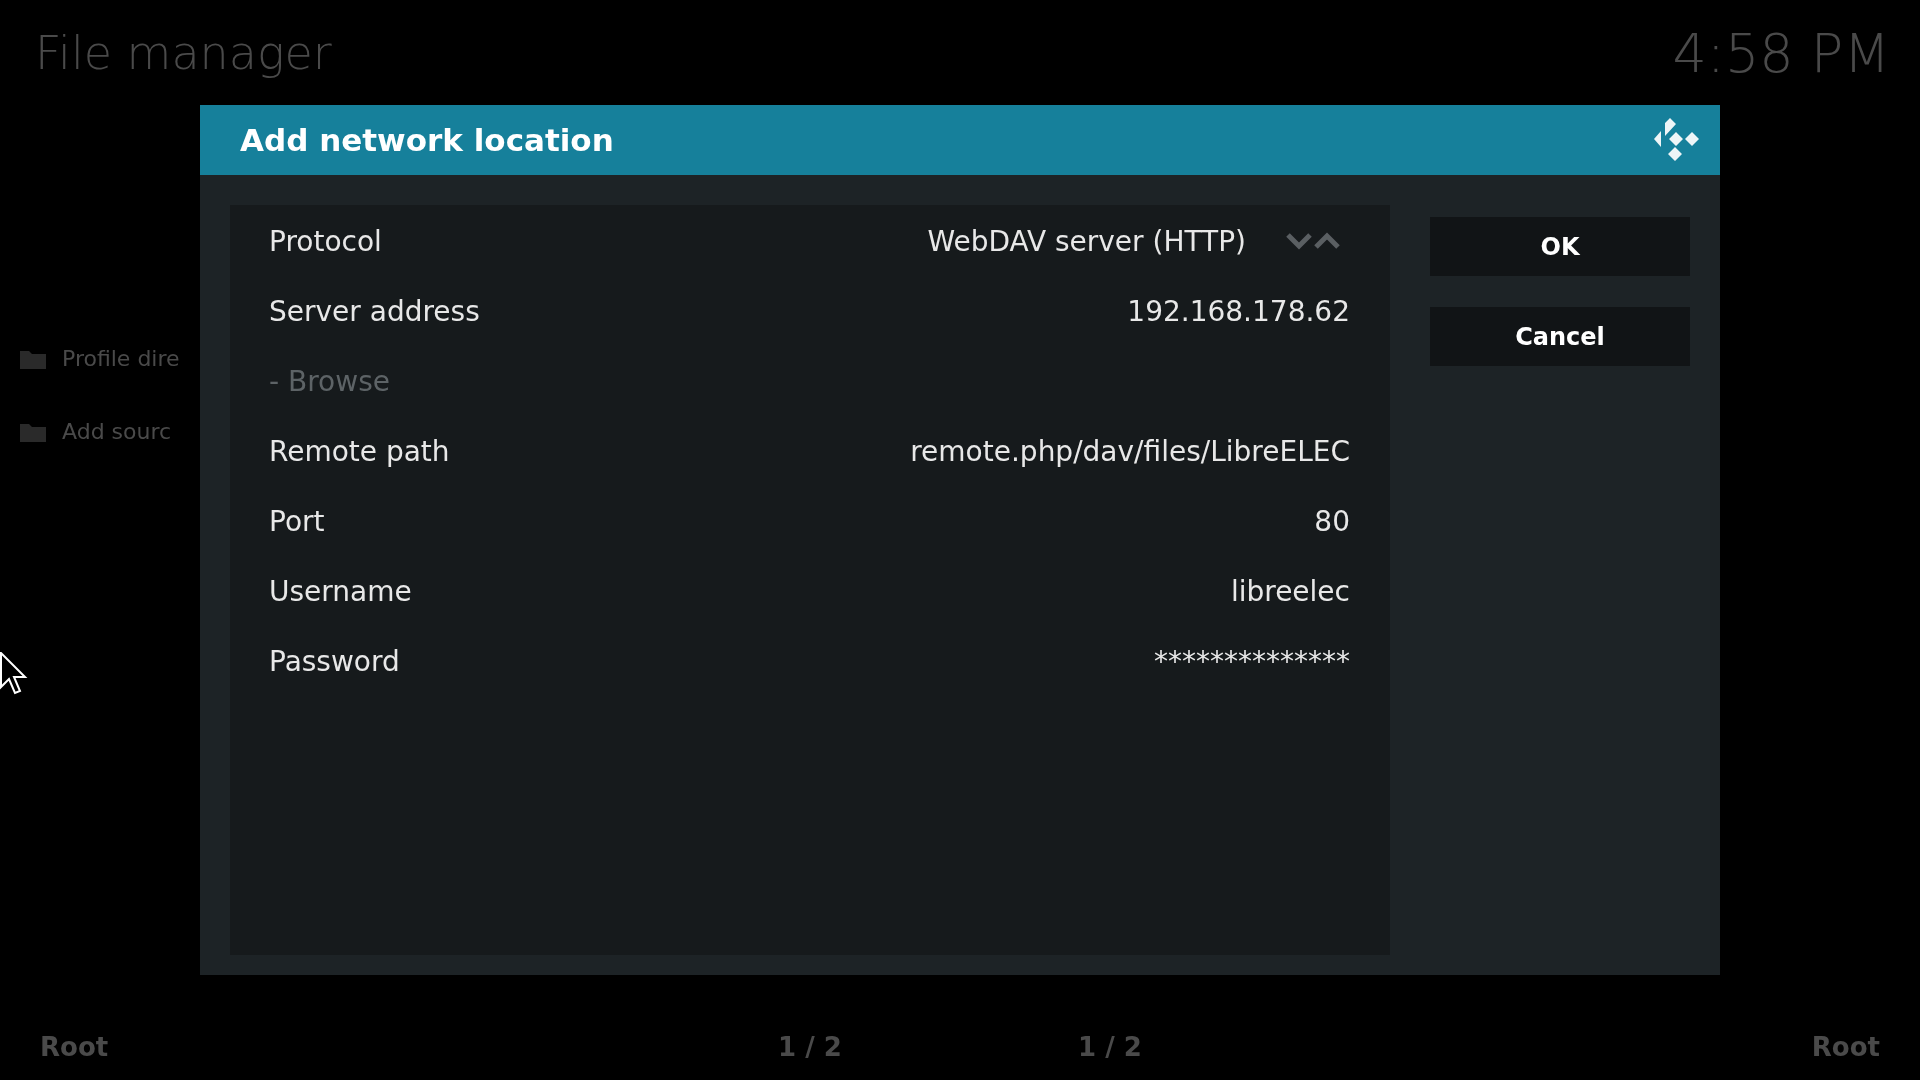  What do you see at coordinates (325, 241) in the screenshot?
I see `setting-label: Protocol` at bounding box center [325, 241].